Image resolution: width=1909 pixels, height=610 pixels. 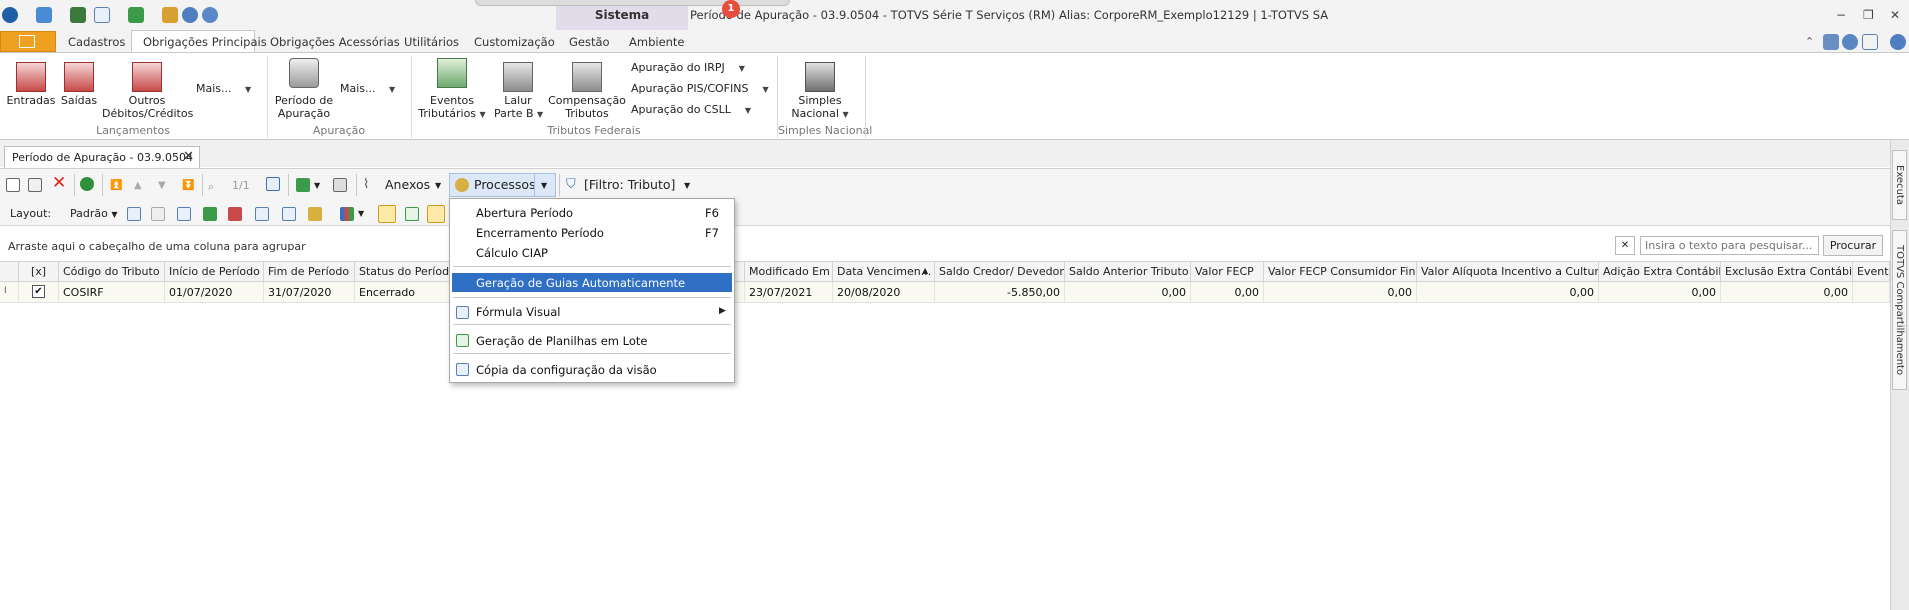 What do you see at coordinates (340, 185) in the screenshot?
I see `print-icon` at bounding box center [340, 185].